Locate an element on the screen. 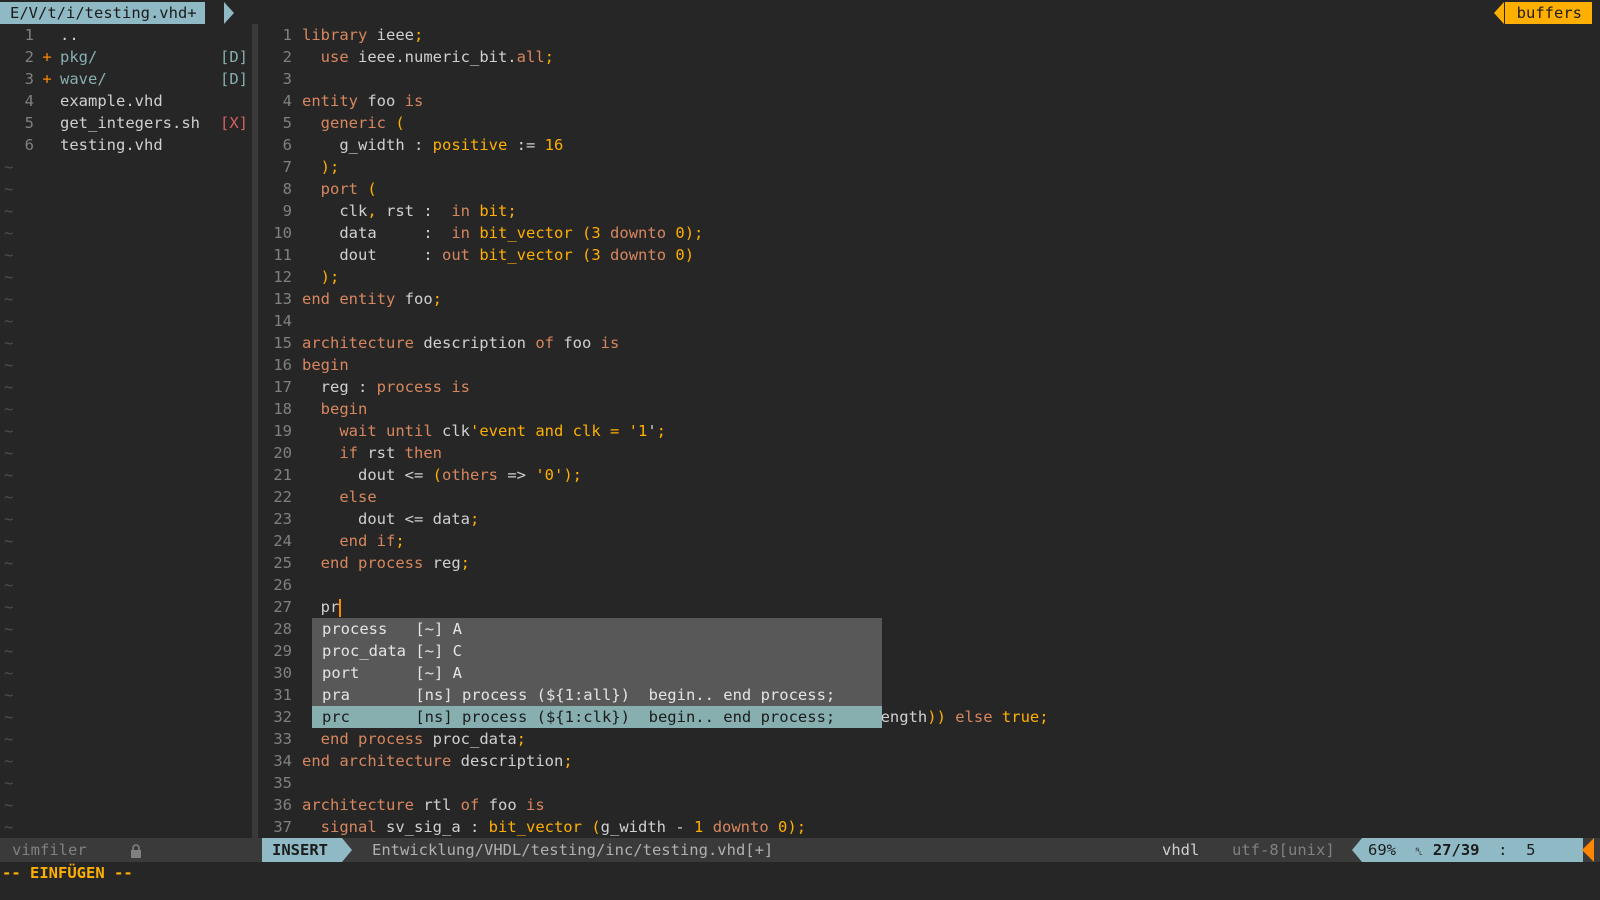 This screenshot has height=900, width=1600. completion-item: port [~] A is located at coordinates (597, 673).